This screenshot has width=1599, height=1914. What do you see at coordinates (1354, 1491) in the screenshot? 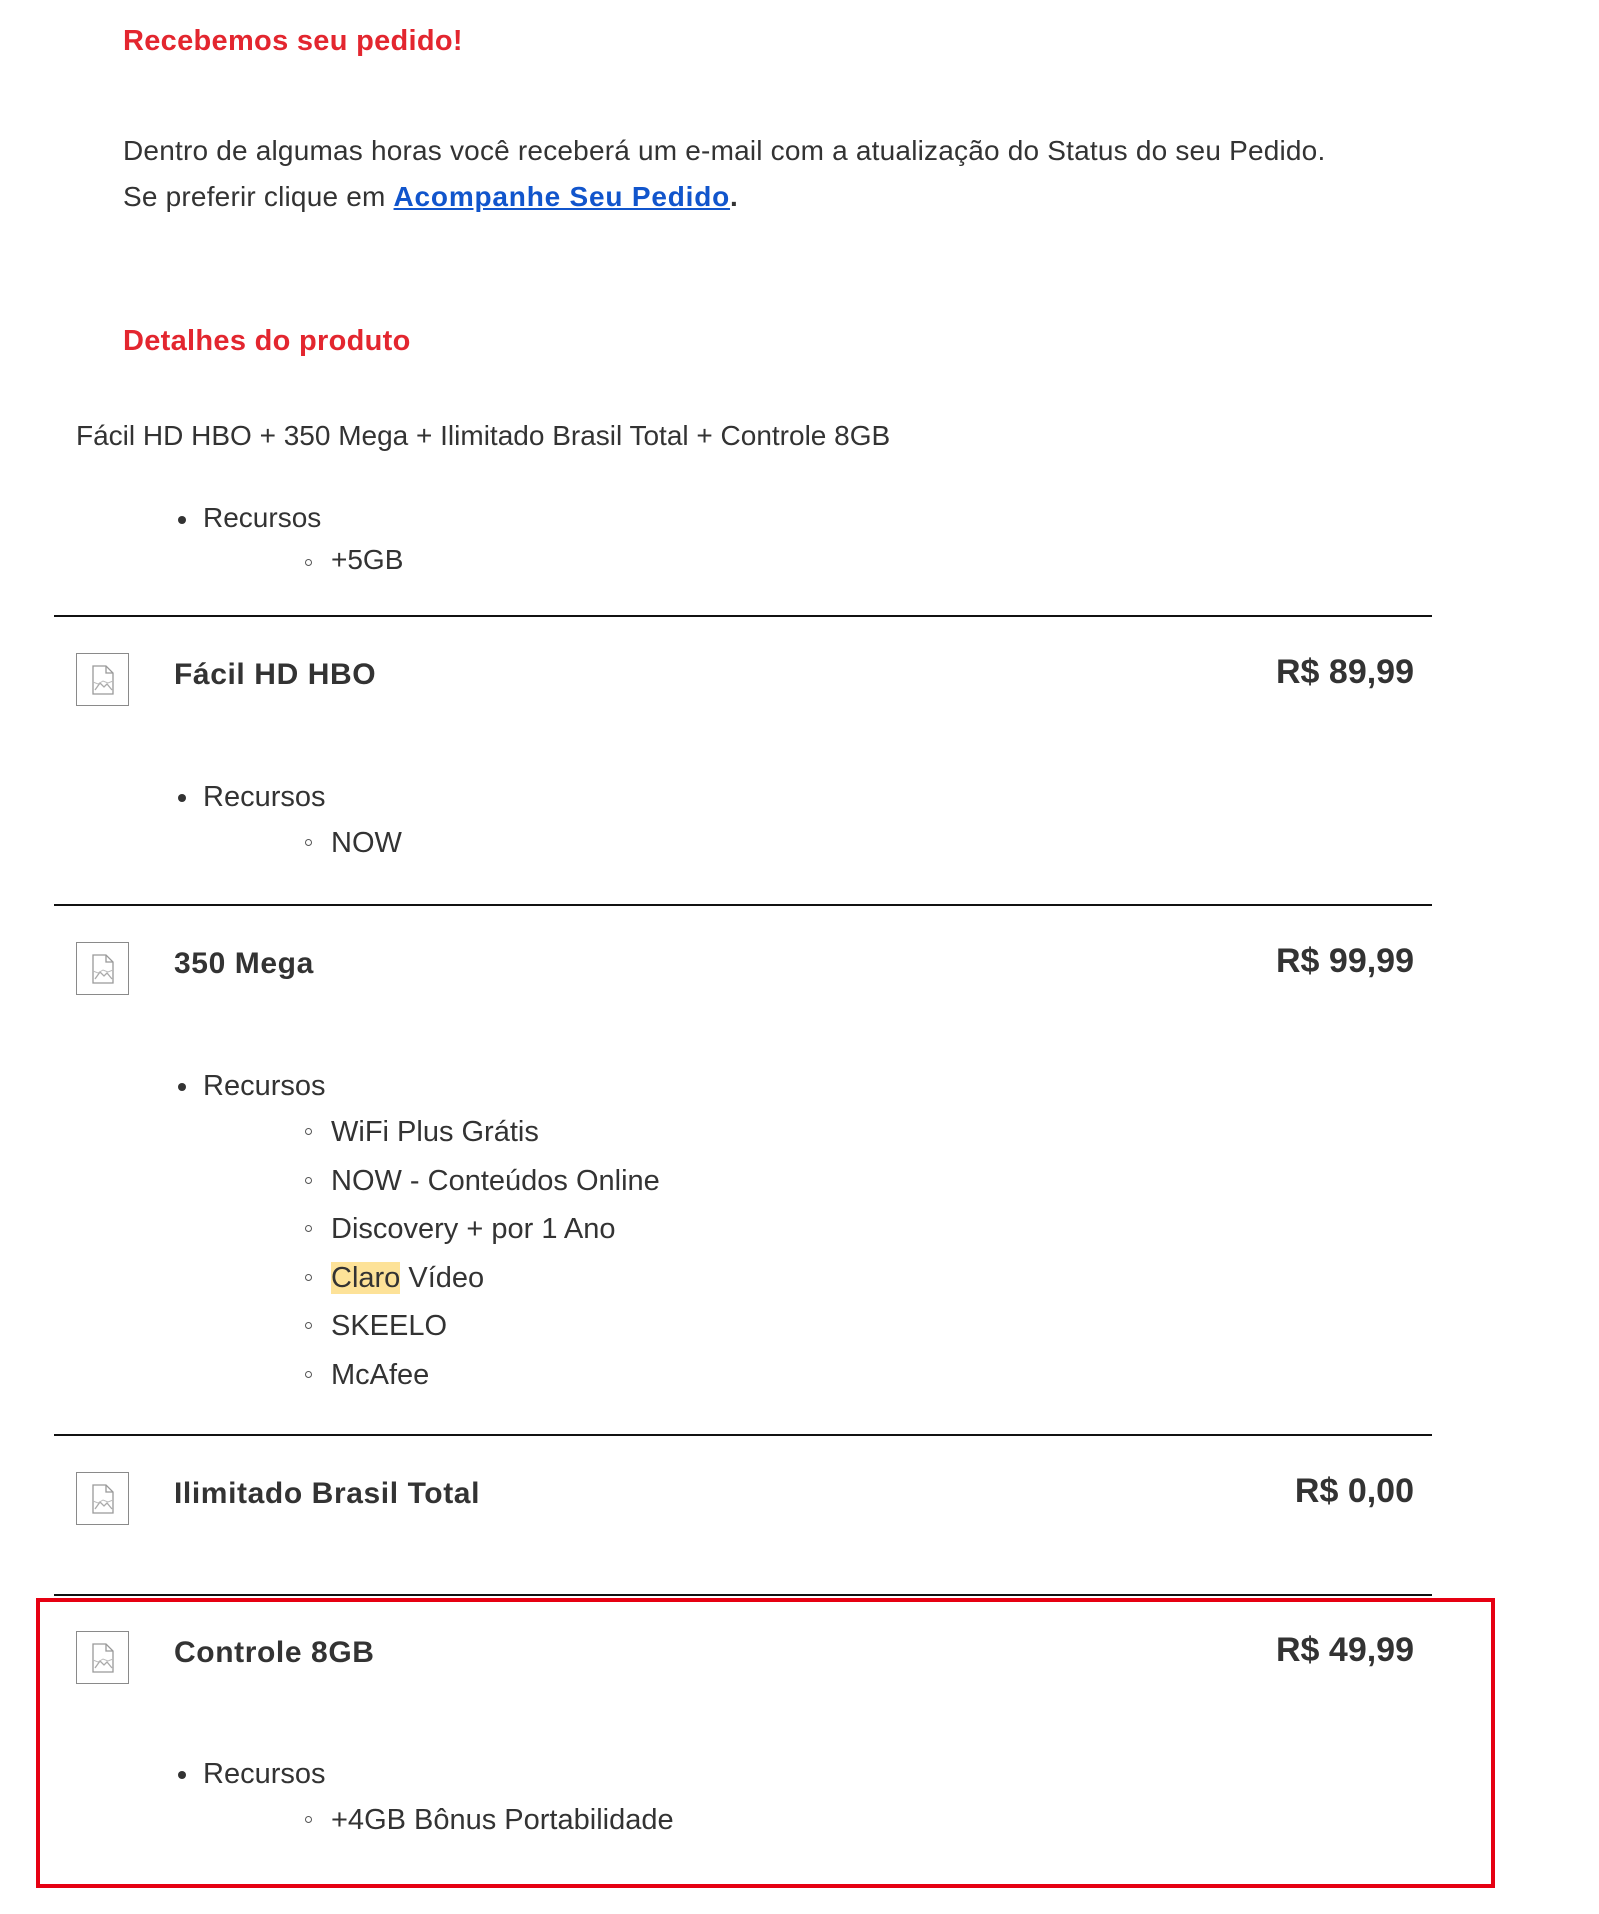
I see `product-price: R$ 0,00` at bounding box center [1354, 1491].